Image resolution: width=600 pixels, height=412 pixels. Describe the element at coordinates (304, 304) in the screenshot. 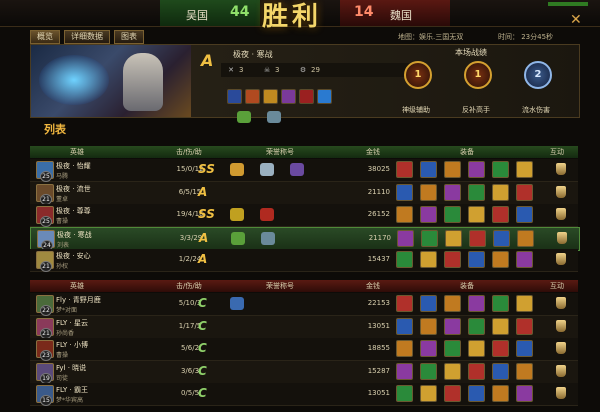

I see `player-row: 22 Fly · 青野月鹿 梦*对面 5/10/3 C 22153` at that location.